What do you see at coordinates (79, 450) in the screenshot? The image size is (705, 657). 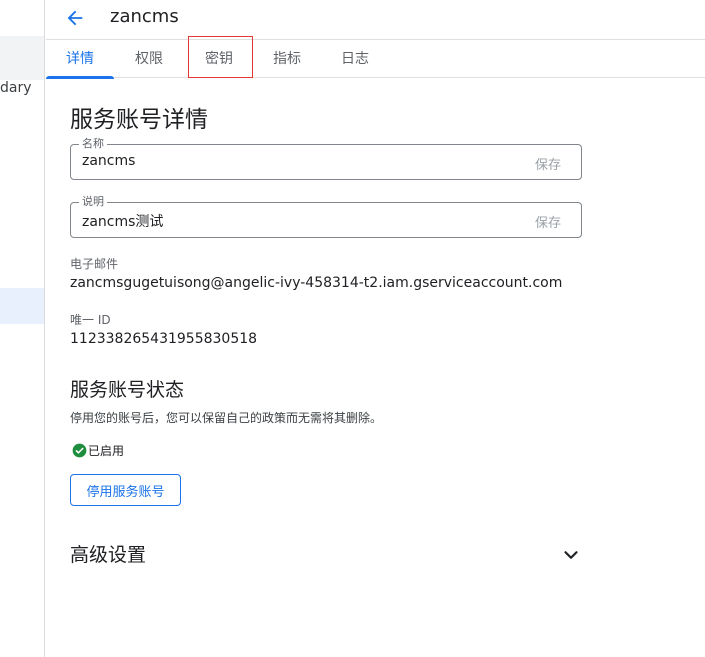 I see `check-circle-icon` at bounding box center [79, 450].